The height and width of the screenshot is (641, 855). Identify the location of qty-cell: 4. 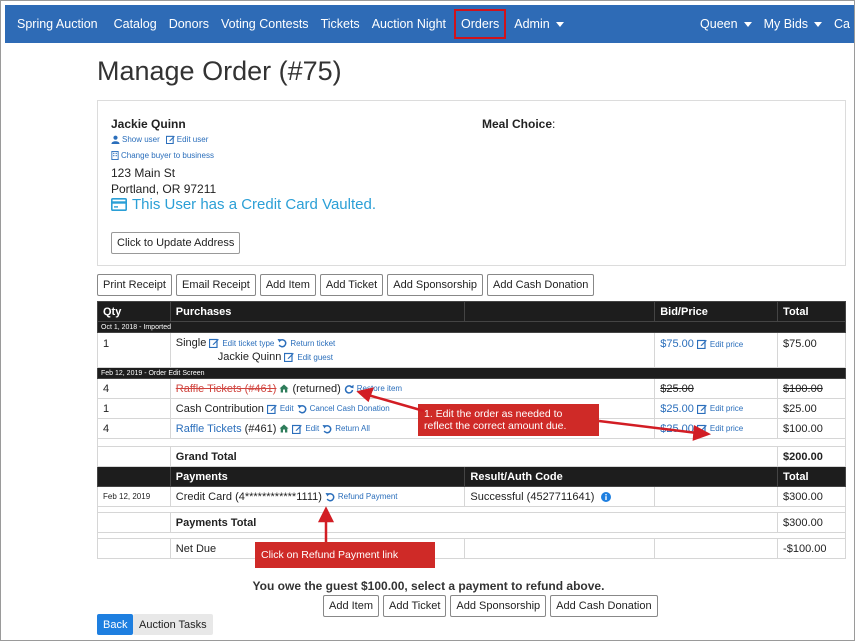
(134, 428).